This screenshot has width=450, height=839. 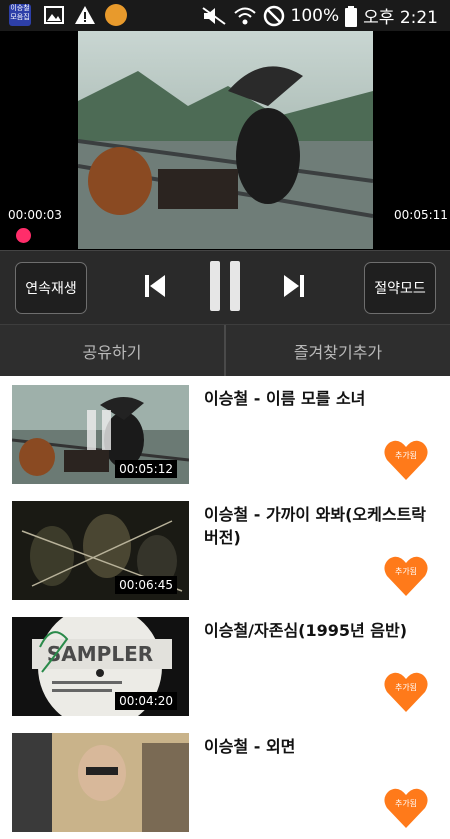 What do you see at coordinates (225, 549) in the screenshot?
I see `playlist-item: 00:06:45 이승철 - 가까이 와봐(오케스트락 버전) 추가됨` at bounding box center [225, 549].